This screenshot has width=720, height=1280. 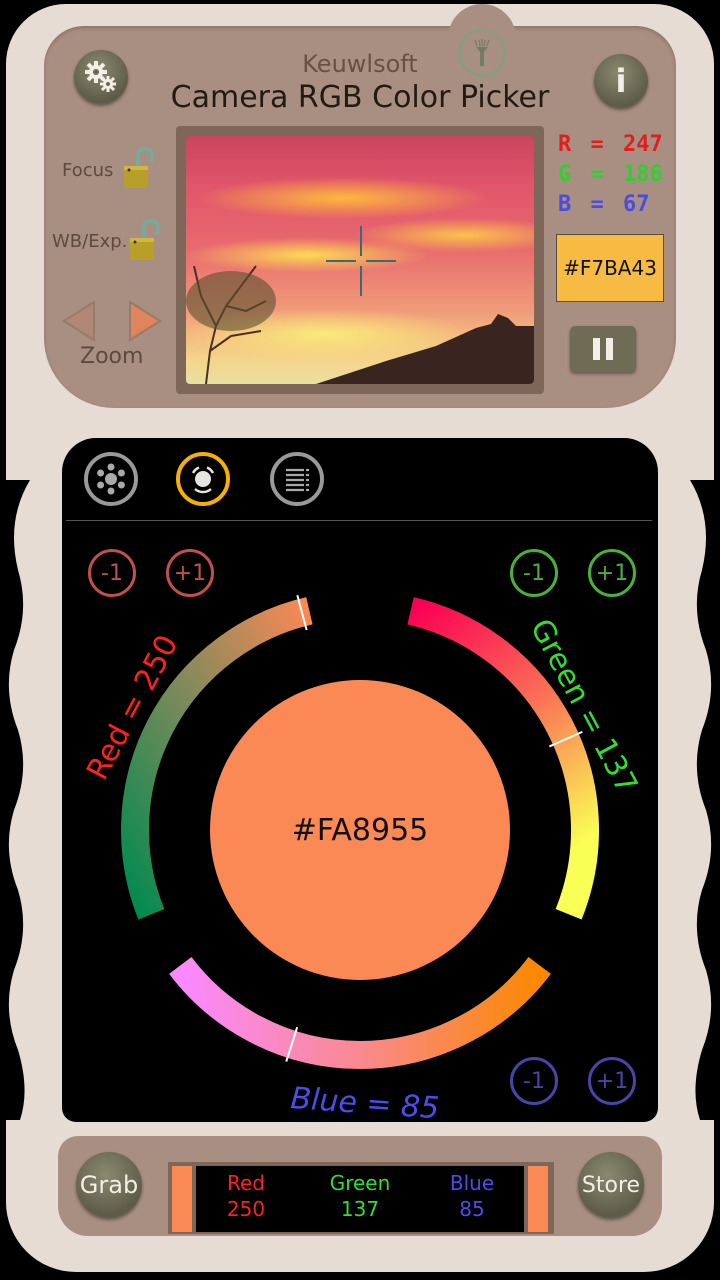 I want to click on readout-blue-value: 85, so click(x=472, y=1209).